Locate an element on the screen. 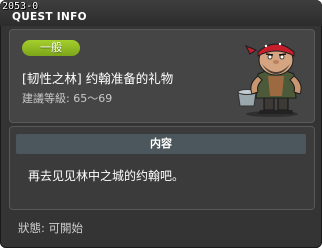  content-header: 内容 is located at coordinates (161, 144).